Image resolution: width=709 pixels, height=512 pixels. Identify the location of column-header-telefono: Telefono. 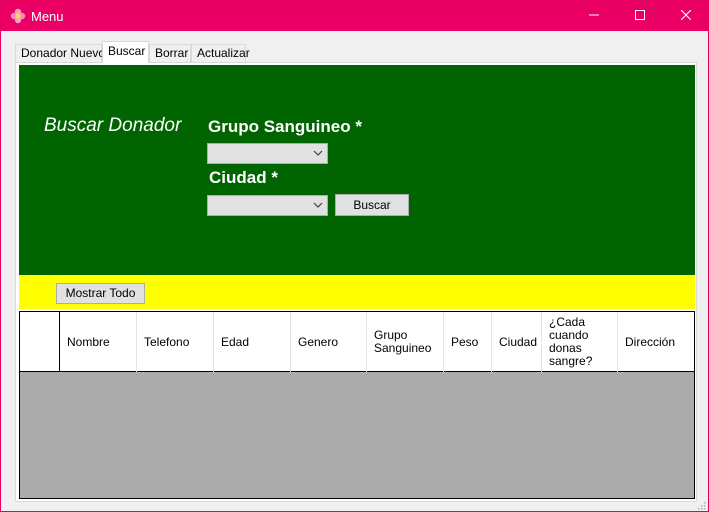
(175, 342).